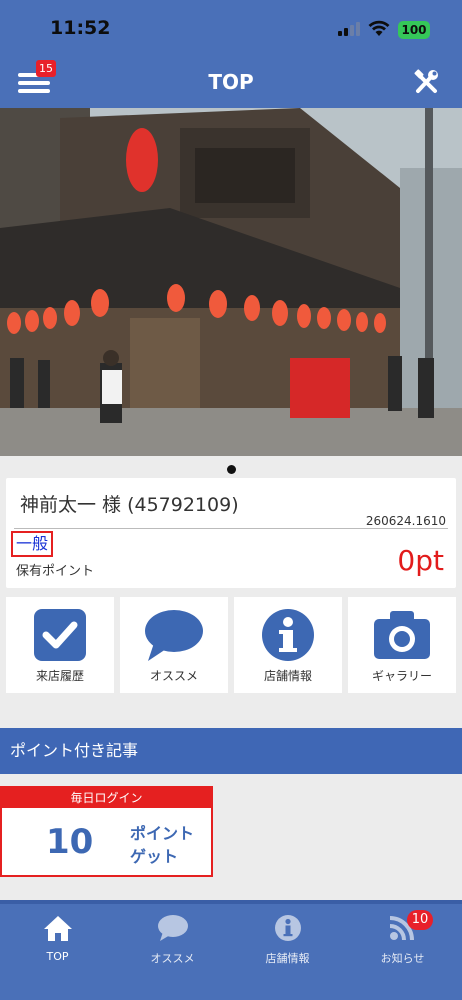 The width and height of the screenshot is (462, 1000). I want to click on tile-label: 店舗情報, so click(287, 676).